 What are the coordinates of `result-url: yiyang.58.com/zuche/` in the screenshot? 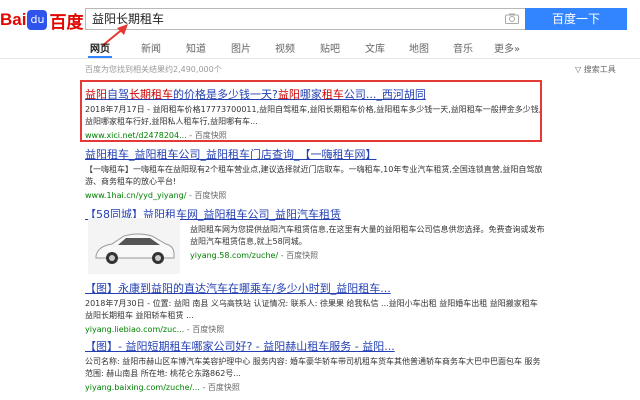 It's located at (234, 255).